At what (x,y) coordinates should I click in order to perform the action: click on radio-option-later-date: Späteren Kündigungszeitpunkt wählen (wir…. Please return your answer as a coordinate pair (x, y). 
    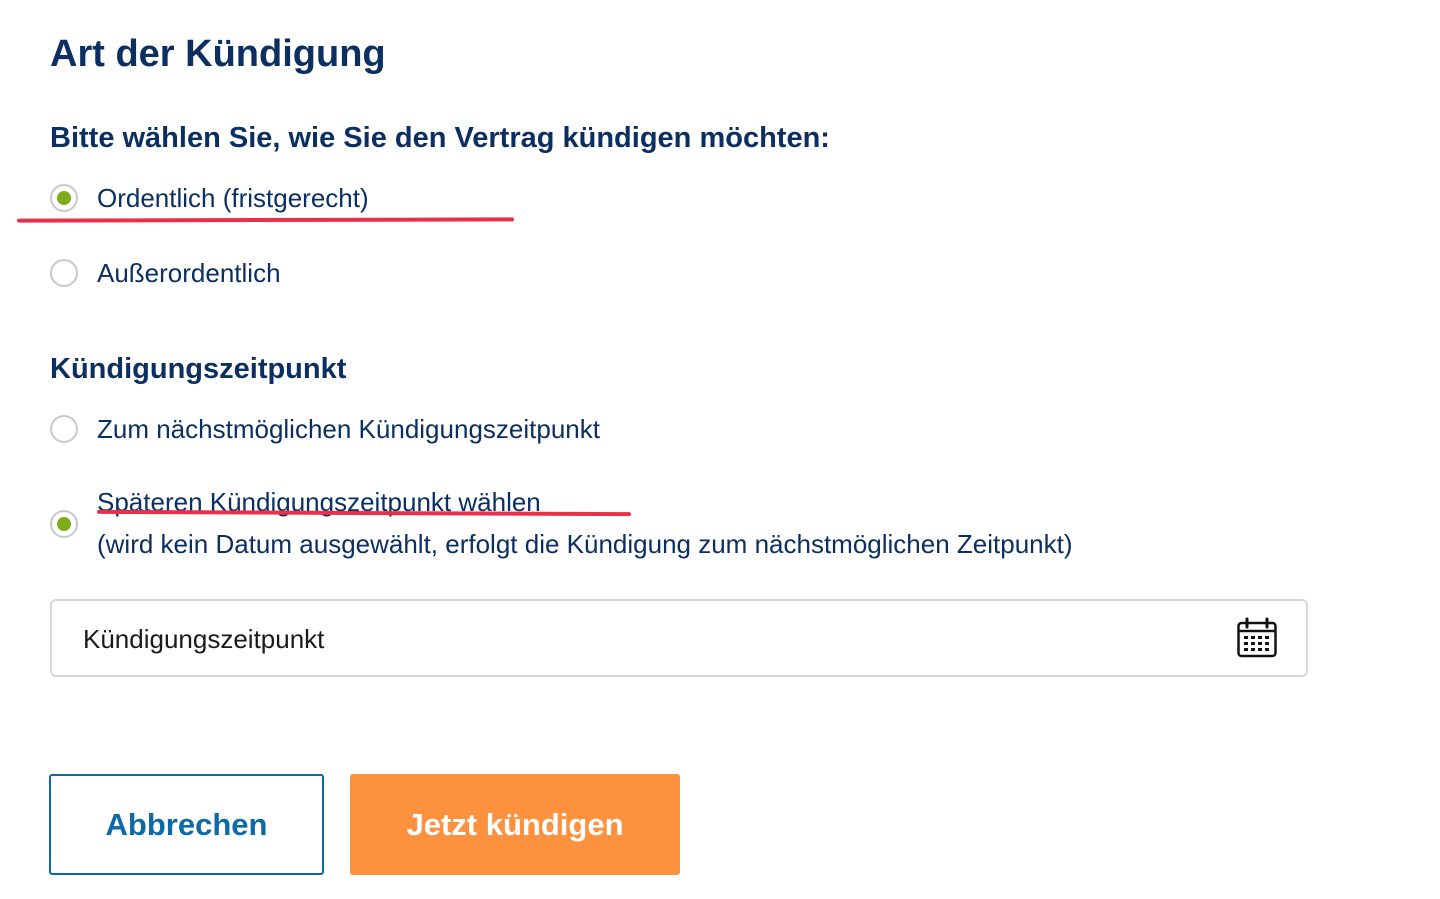
    Looking at the image, I should click on (561, 523).